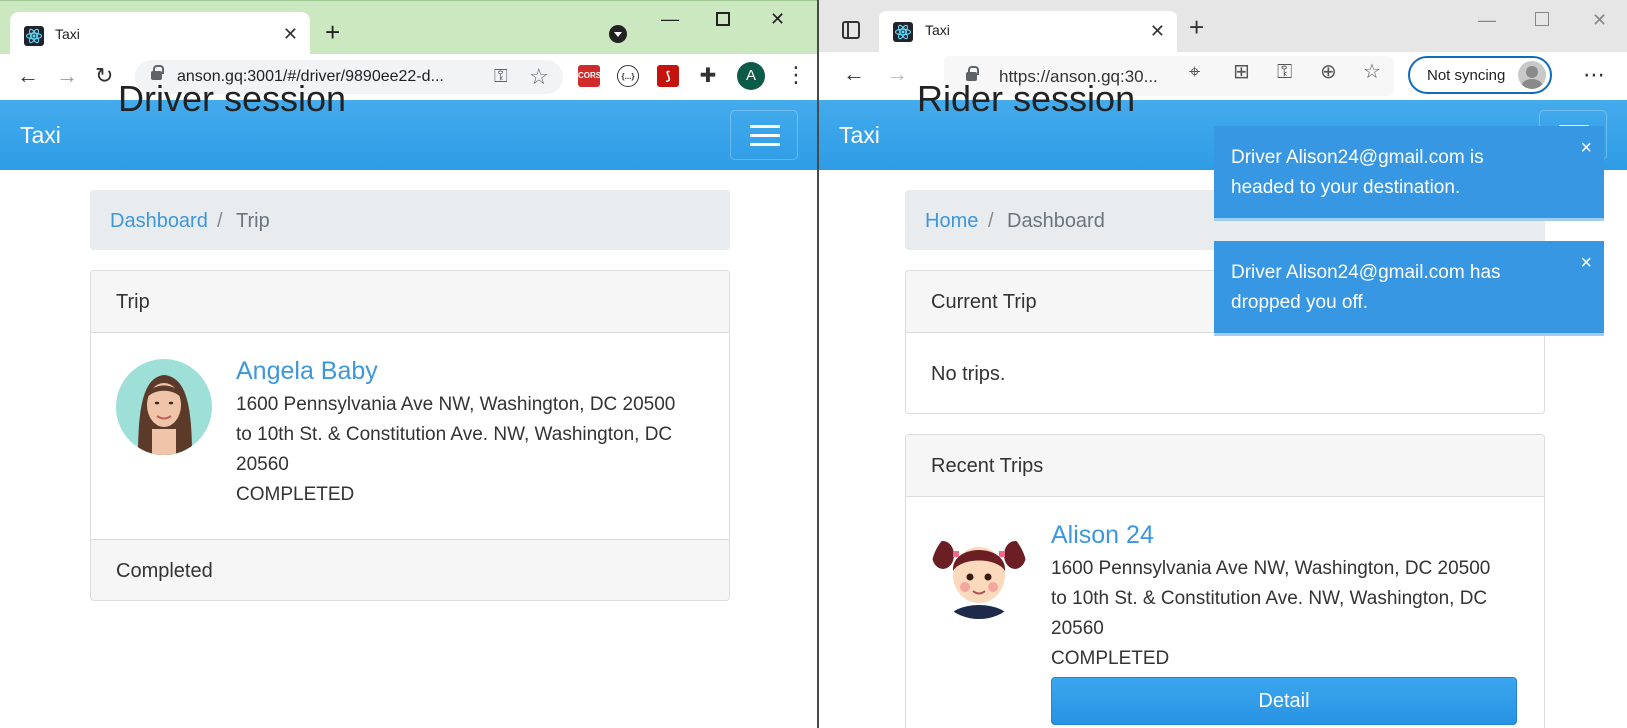 Image resolution: width=1627 pixels, height=728 pixels. I want to click on profile-avatar-icon, so click(1532, 75).